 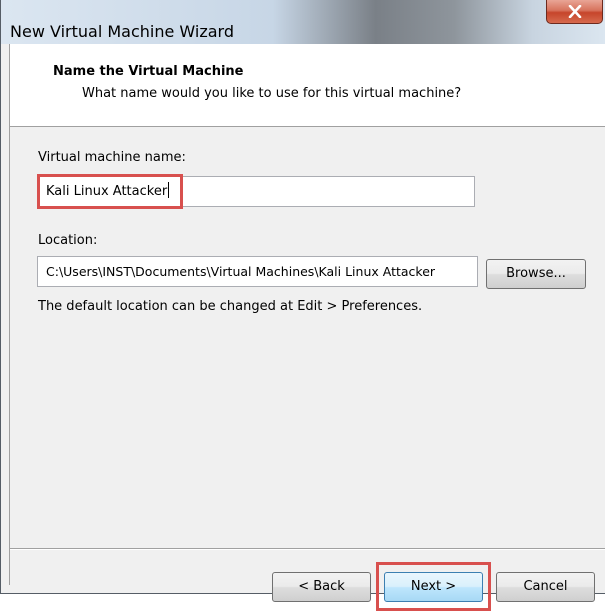 I want to click on vm-name-label: Virtual machine name:, so click(x=112, y=157).